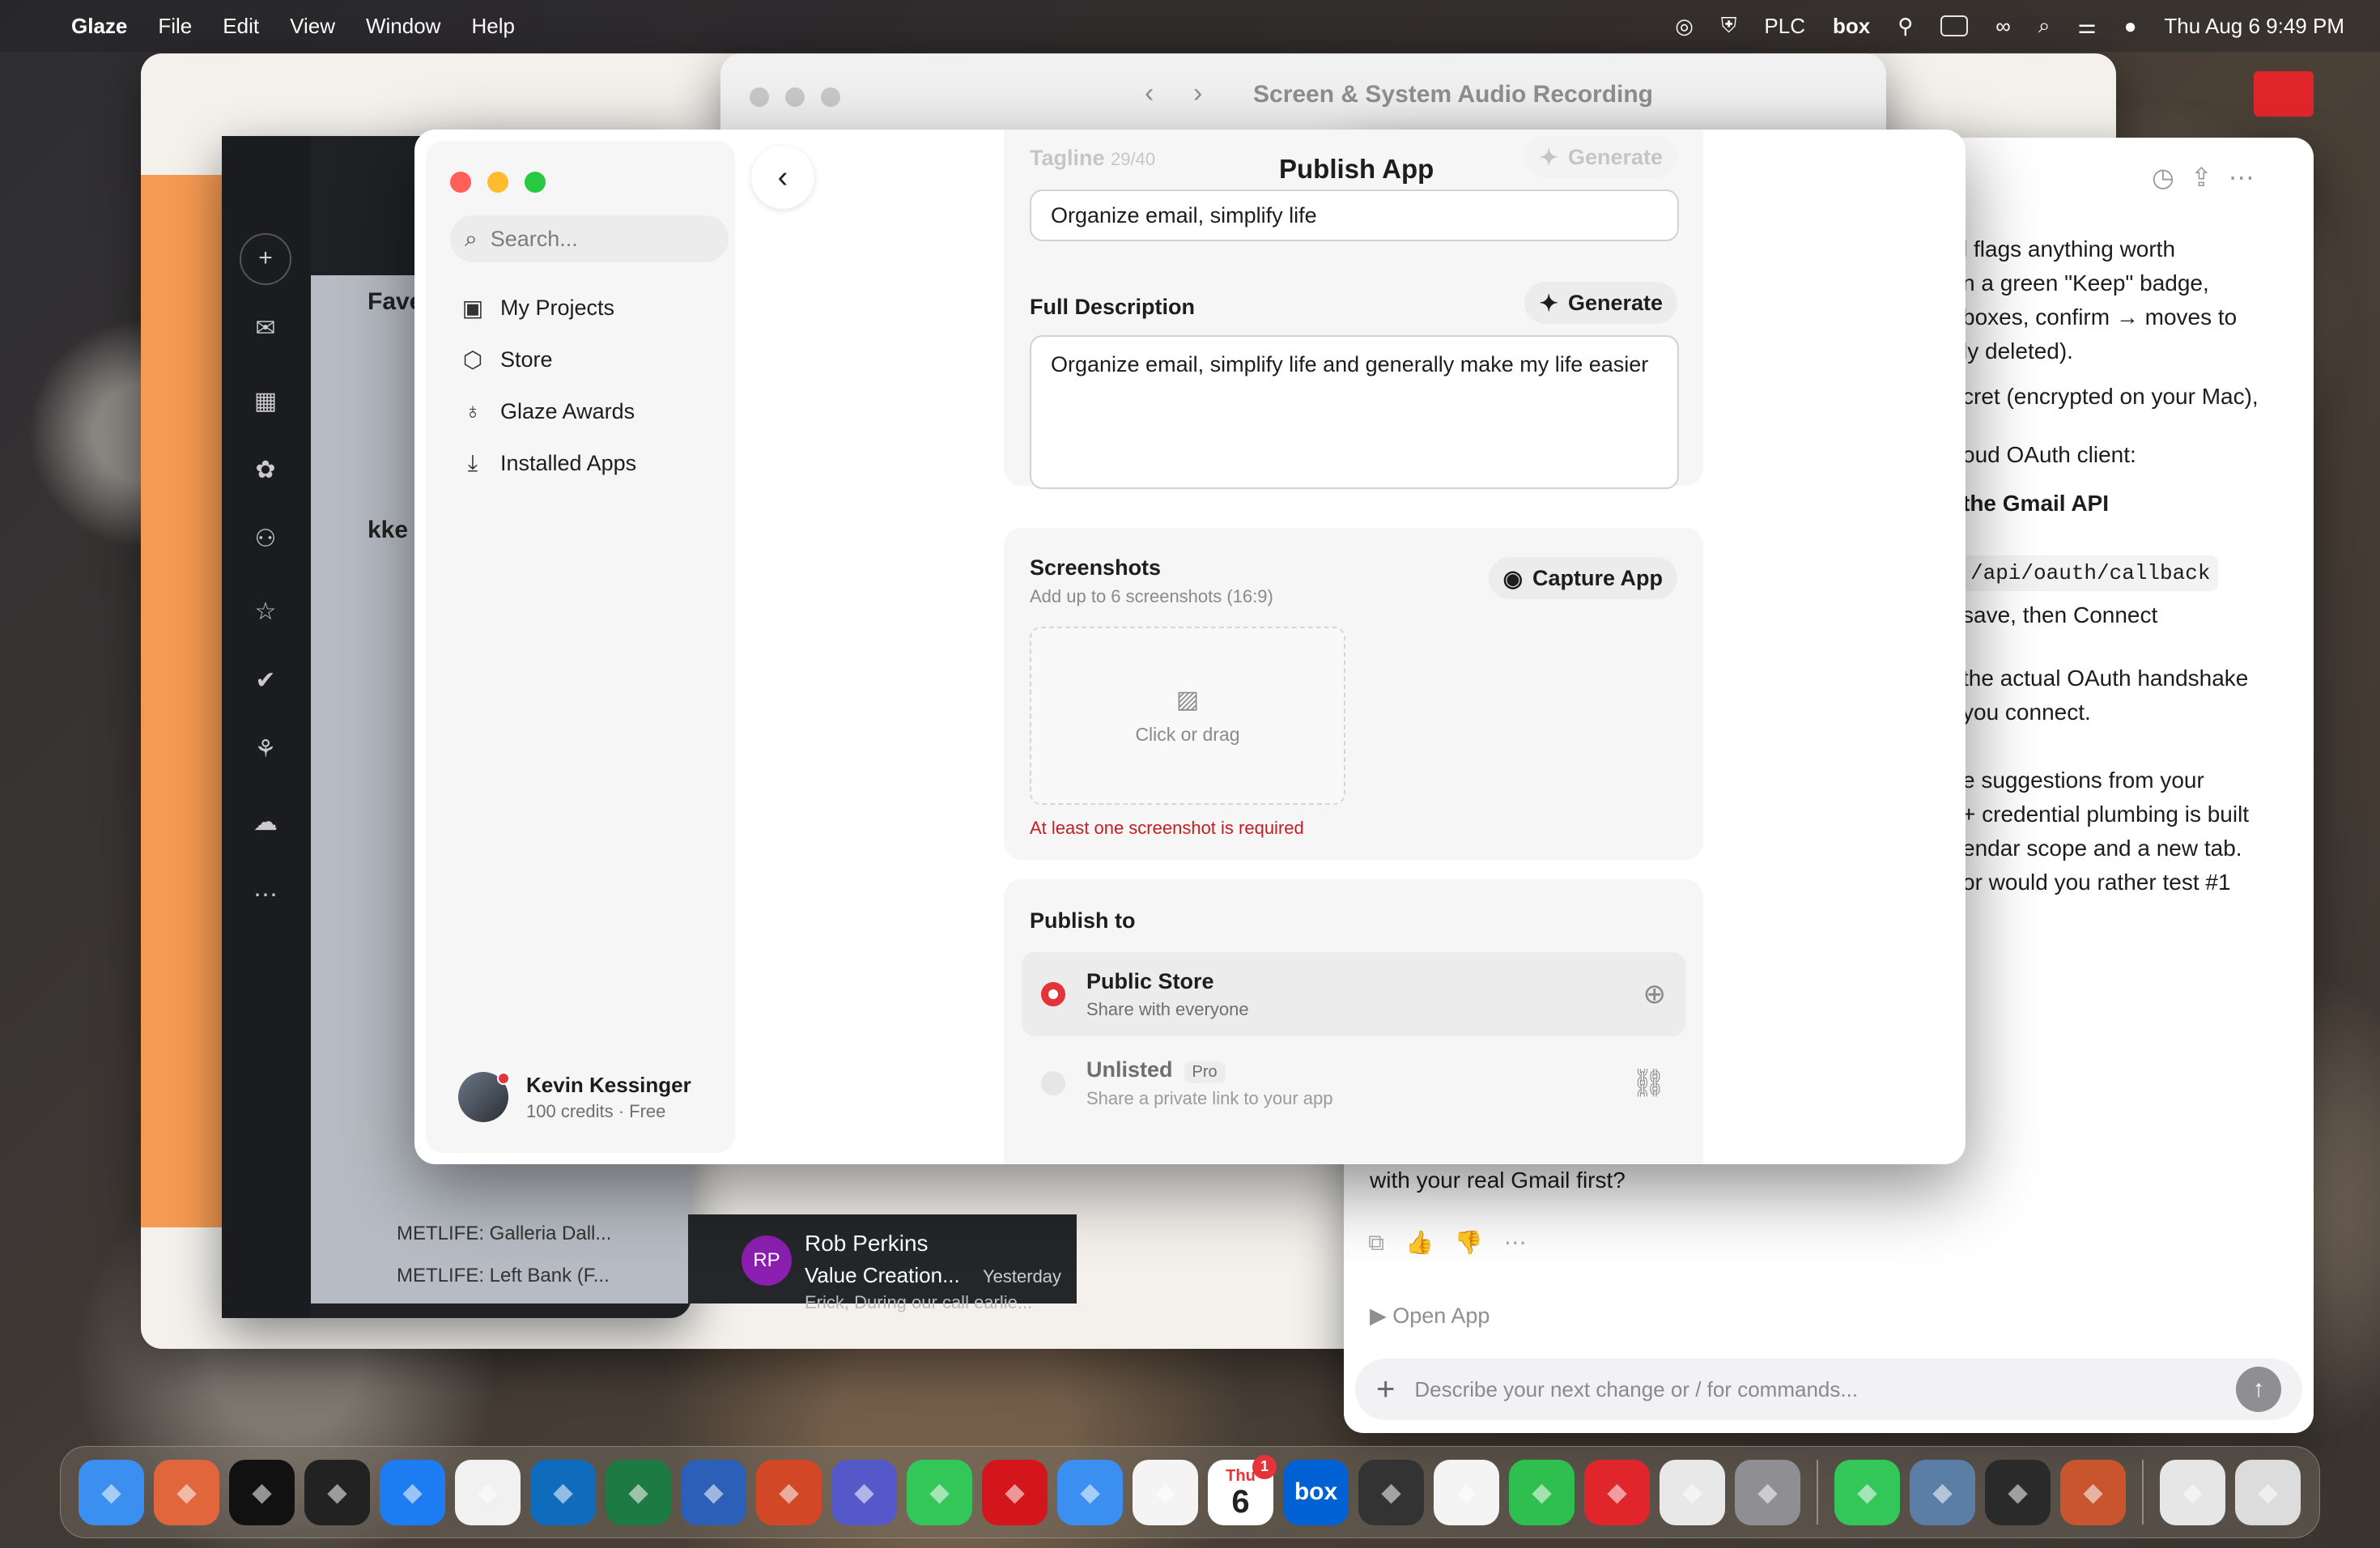  Describe the element at coordinates (547, 411) in the screenshot. I see `sidebar-item-glaze-awards: ♁ Glaze Awards` at that location.